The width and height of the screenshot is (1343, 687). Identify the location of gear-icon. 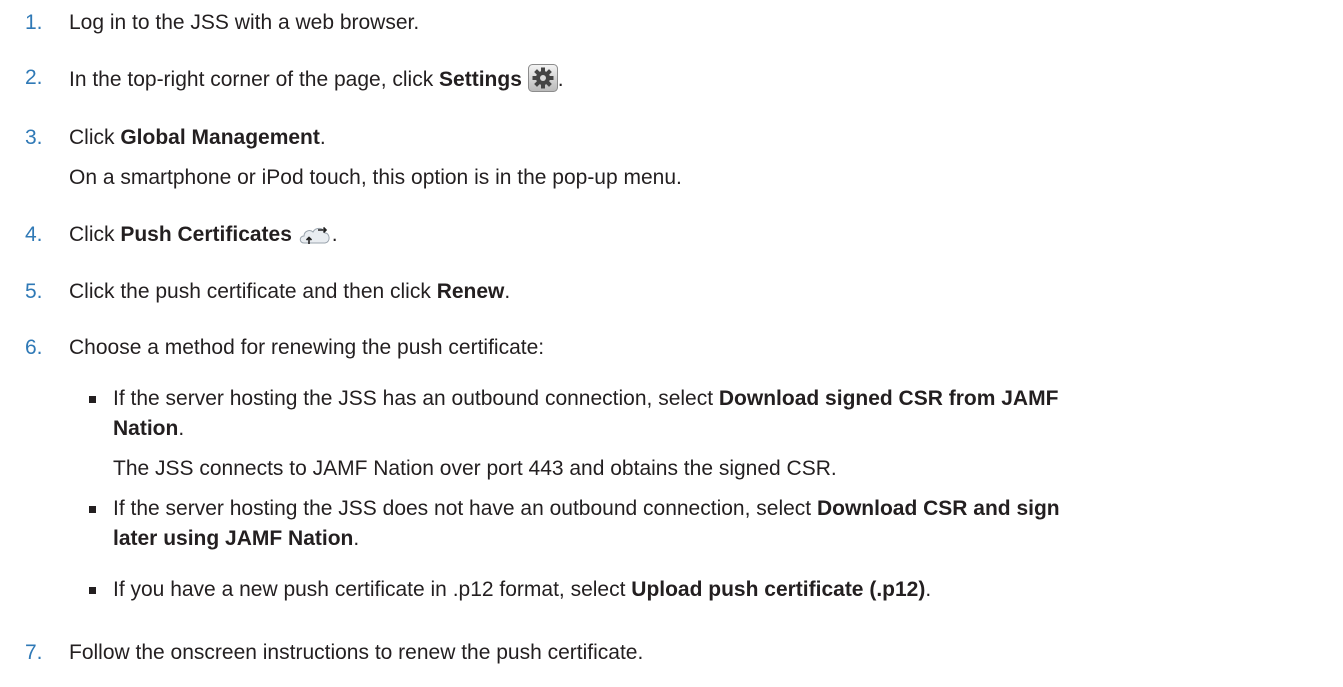
(542, 82).